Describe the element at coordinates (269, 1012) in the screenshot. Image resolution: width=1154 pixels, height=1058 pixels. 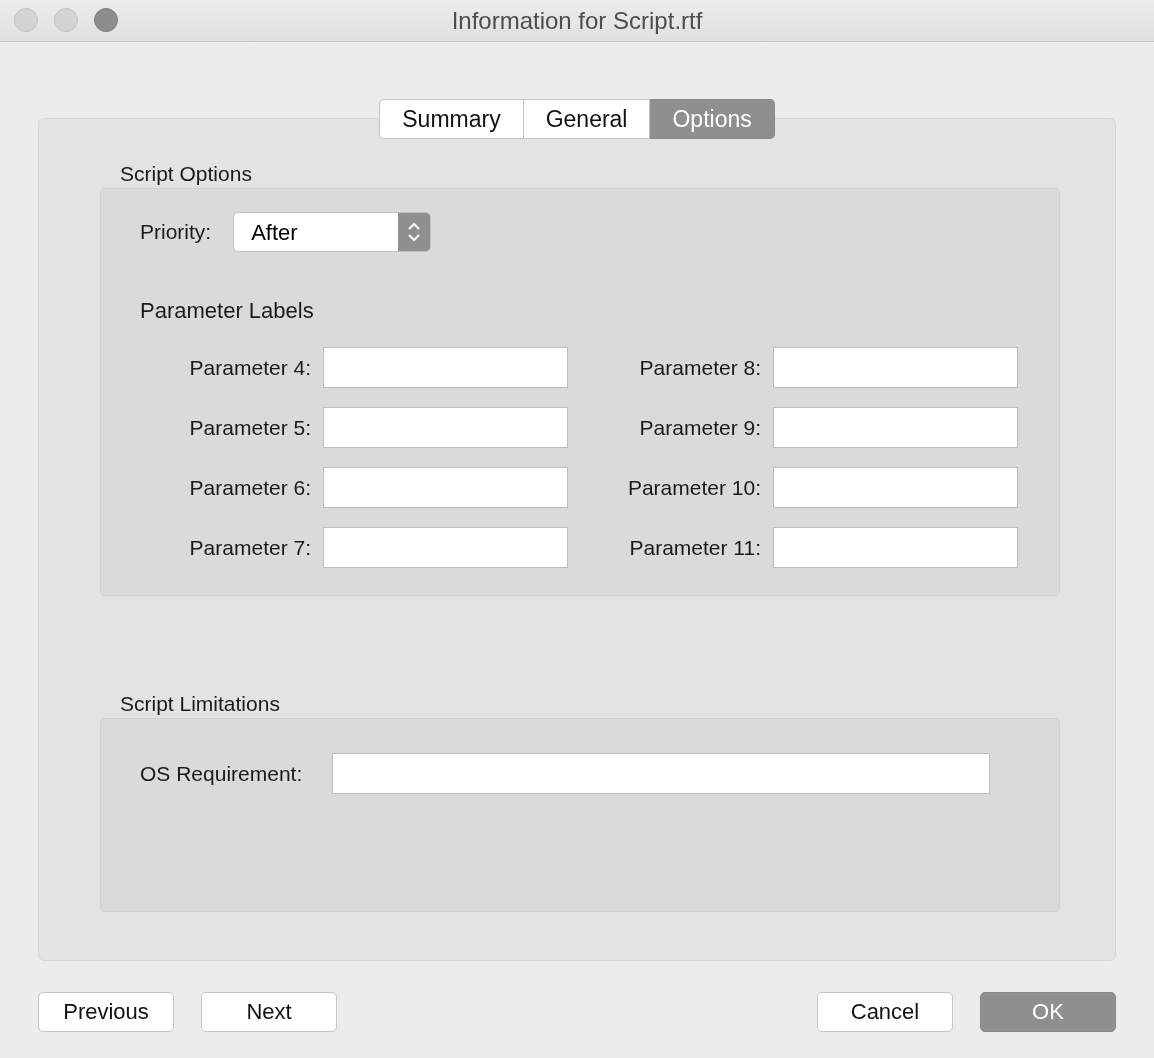
I see `push-button: Next` at that location.